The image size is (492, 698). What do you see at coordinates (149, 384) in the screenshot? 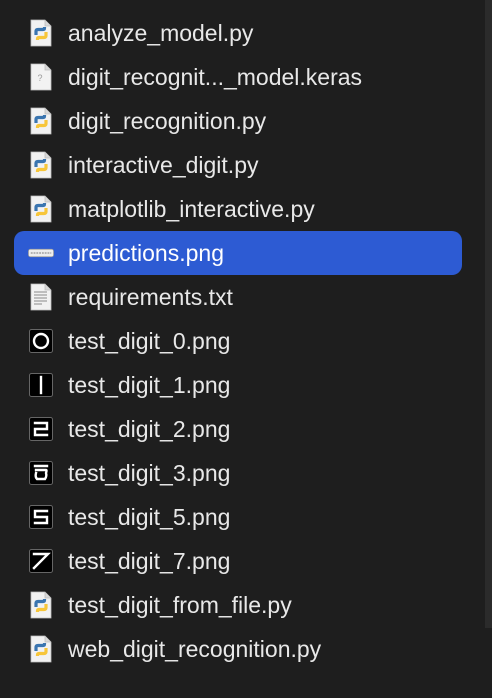
I see `file-name: test_digit_1.png` at bounding box center [149, 384].